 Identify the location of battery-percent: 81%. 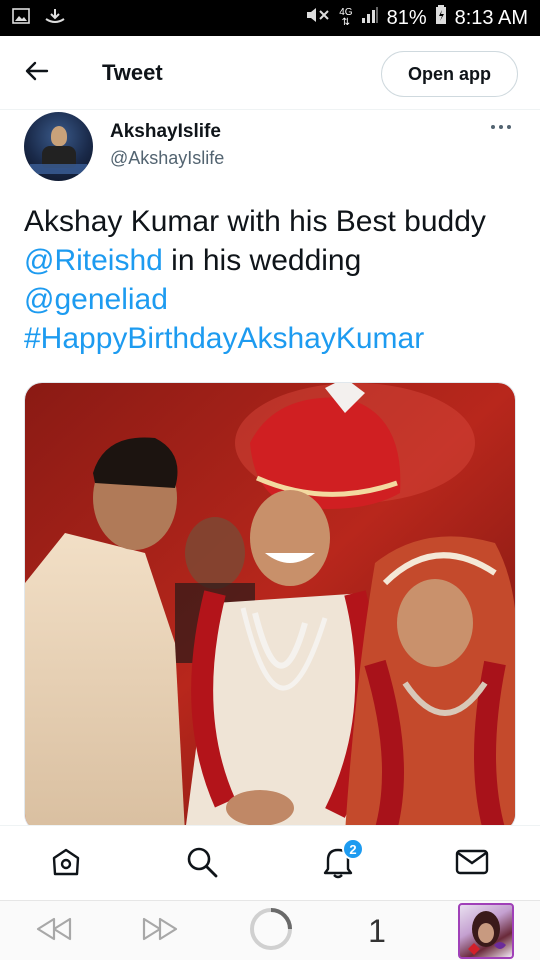
(406, 17).